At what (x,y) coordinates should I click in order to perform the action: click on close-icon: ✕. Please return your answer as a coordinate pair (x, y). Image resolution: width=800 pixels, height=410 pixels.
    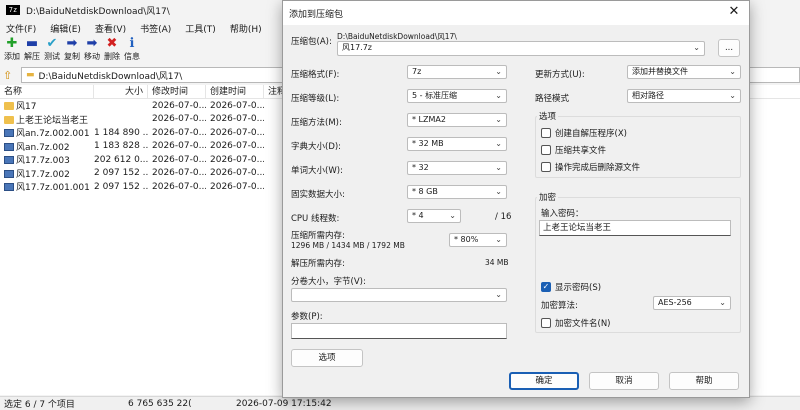
    Looking at the image, I should click on (734, 12).